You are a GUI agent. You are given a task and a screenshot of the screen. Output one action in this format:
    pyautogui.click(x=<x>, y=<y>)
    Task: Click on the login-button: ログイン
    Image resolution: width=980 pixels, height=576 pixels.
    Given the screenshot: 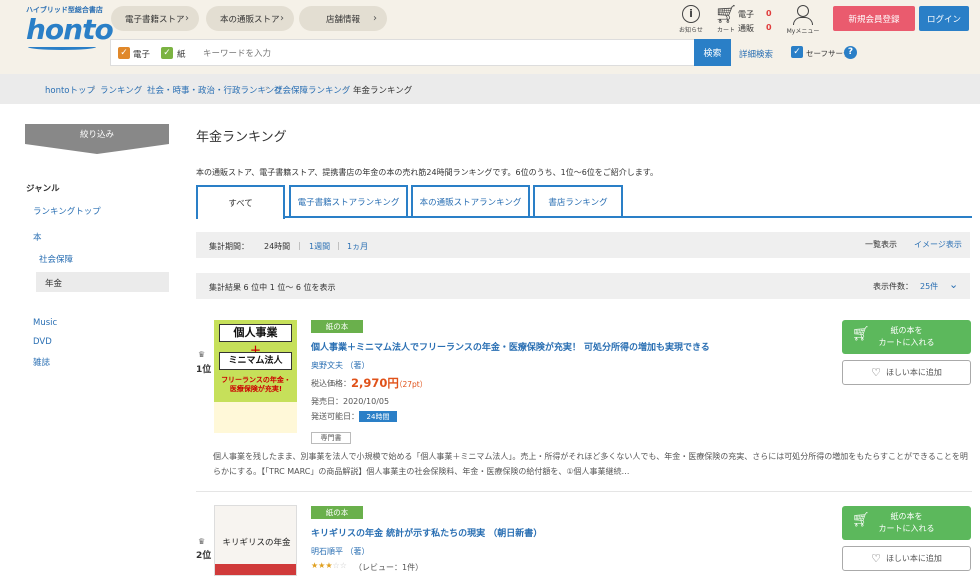 What is the action you would take?
    pyautogui.click(x=944, y=18)
    